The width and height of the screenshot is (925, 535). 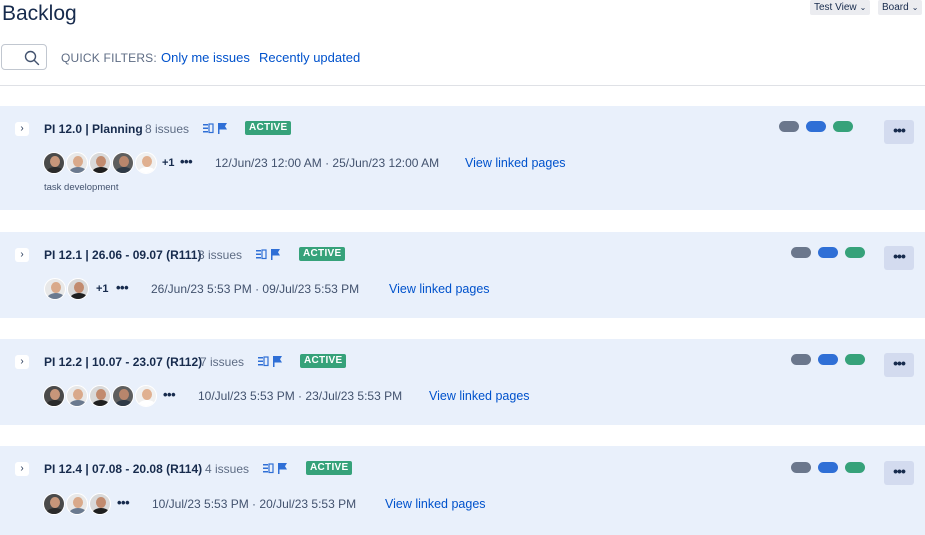 I want to click on sprint-dates: 10/Jul/23 5:53 PM · 23/Jul/23 5:53 PM, so click(x=300, y=396).